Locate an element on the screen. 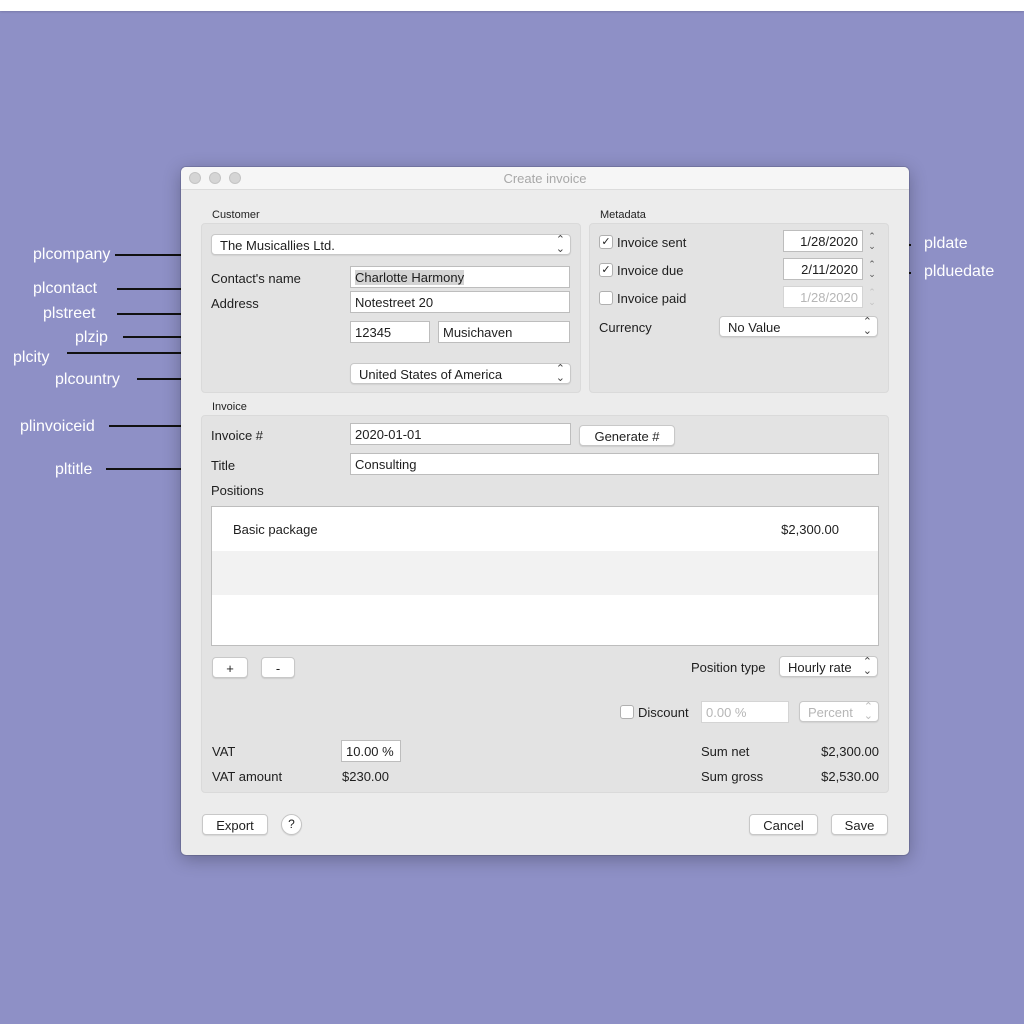 Image resolution: width=1024 pixels, height=1024 pixels. generate-number-button: Generate # is located at coordinates (627, 435).